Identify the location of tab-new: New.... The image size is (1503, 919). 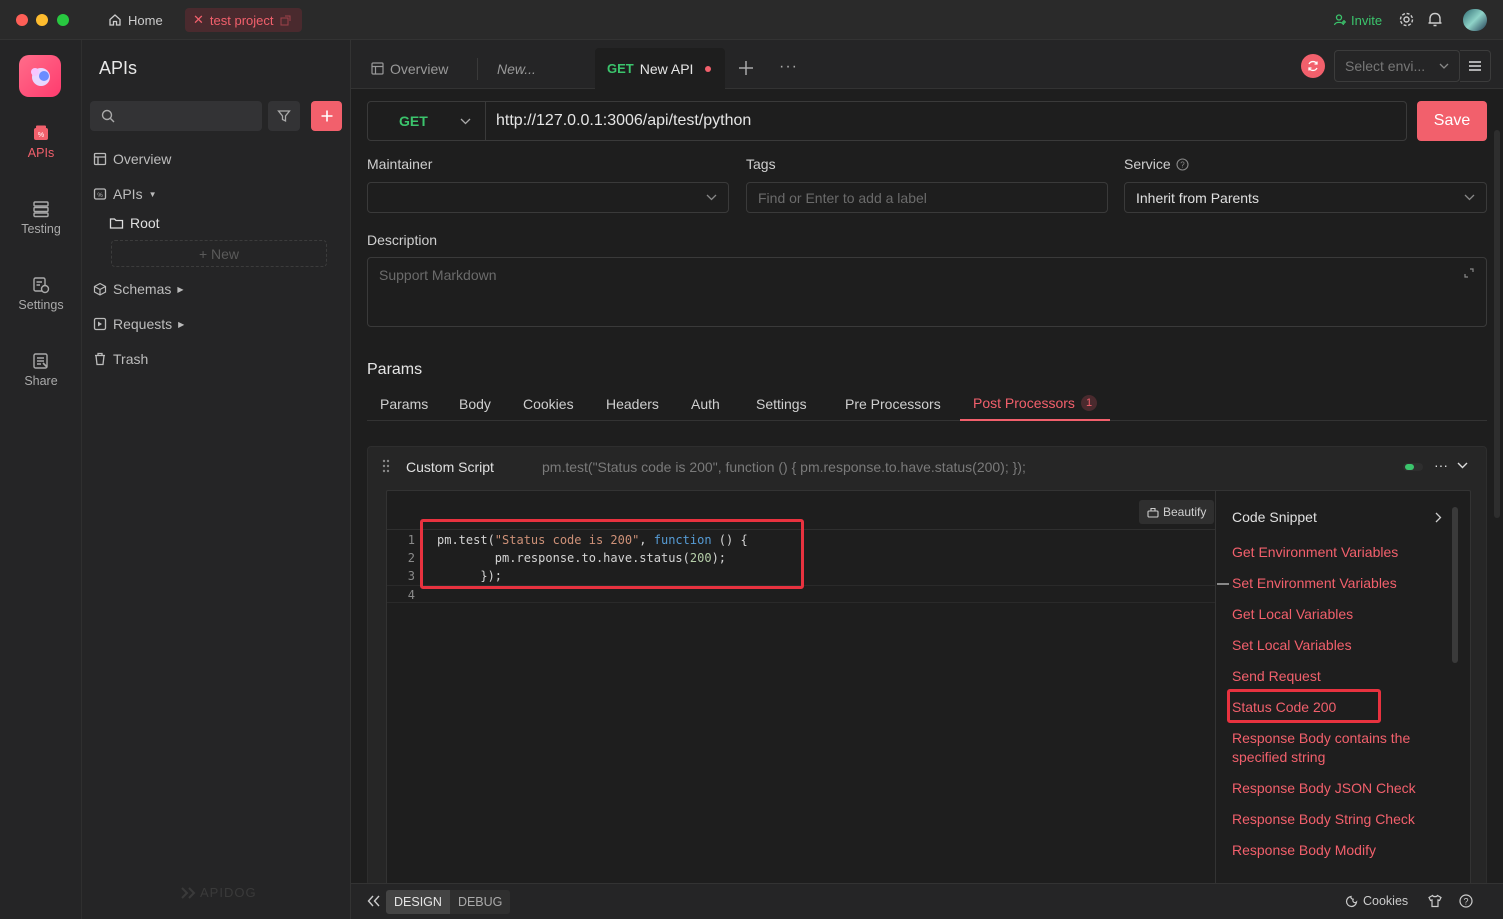
(535, 68).